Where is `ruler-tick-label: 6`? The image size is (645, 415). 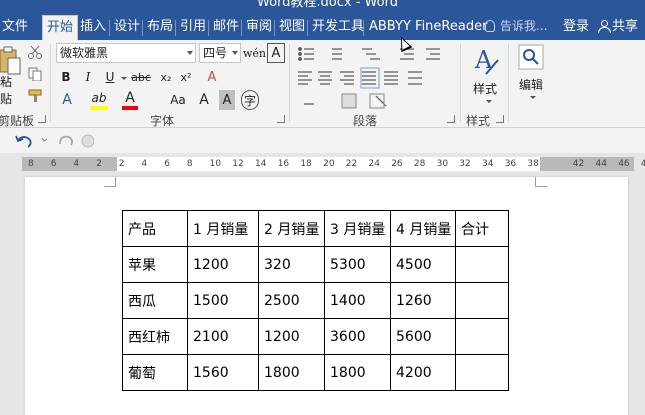 ruler-tick-label: 6 is located at coordinates (53, 164).